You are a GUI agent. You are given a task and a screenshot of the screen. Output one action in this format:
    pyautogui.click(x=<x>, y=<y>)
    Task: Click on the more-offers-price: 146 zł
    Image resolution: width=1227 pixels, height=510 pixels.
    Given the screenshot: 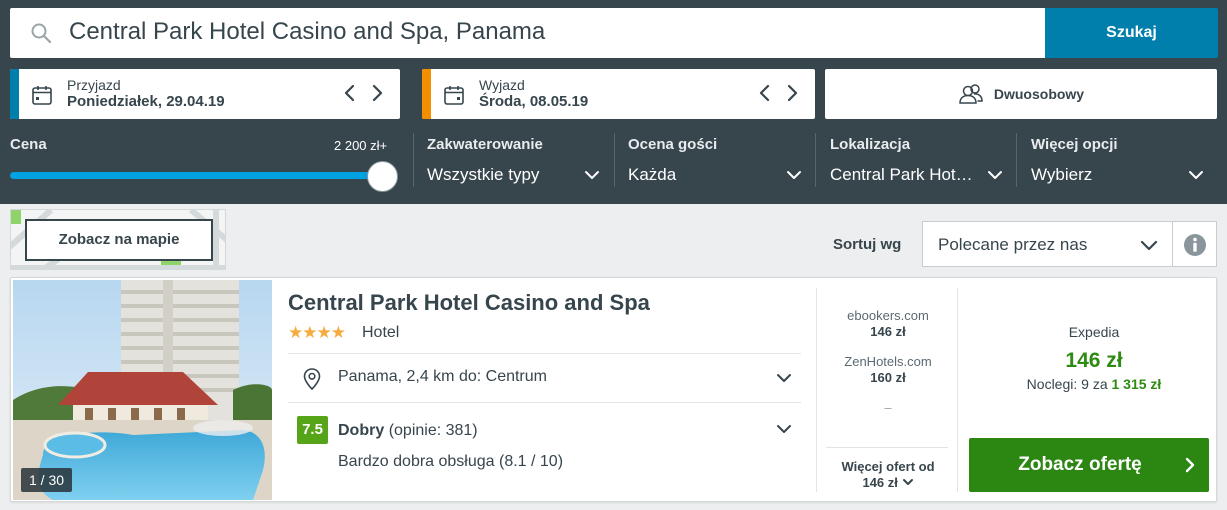 What is the action you would take?
    pyautogui.click(x=880, y=482)
    